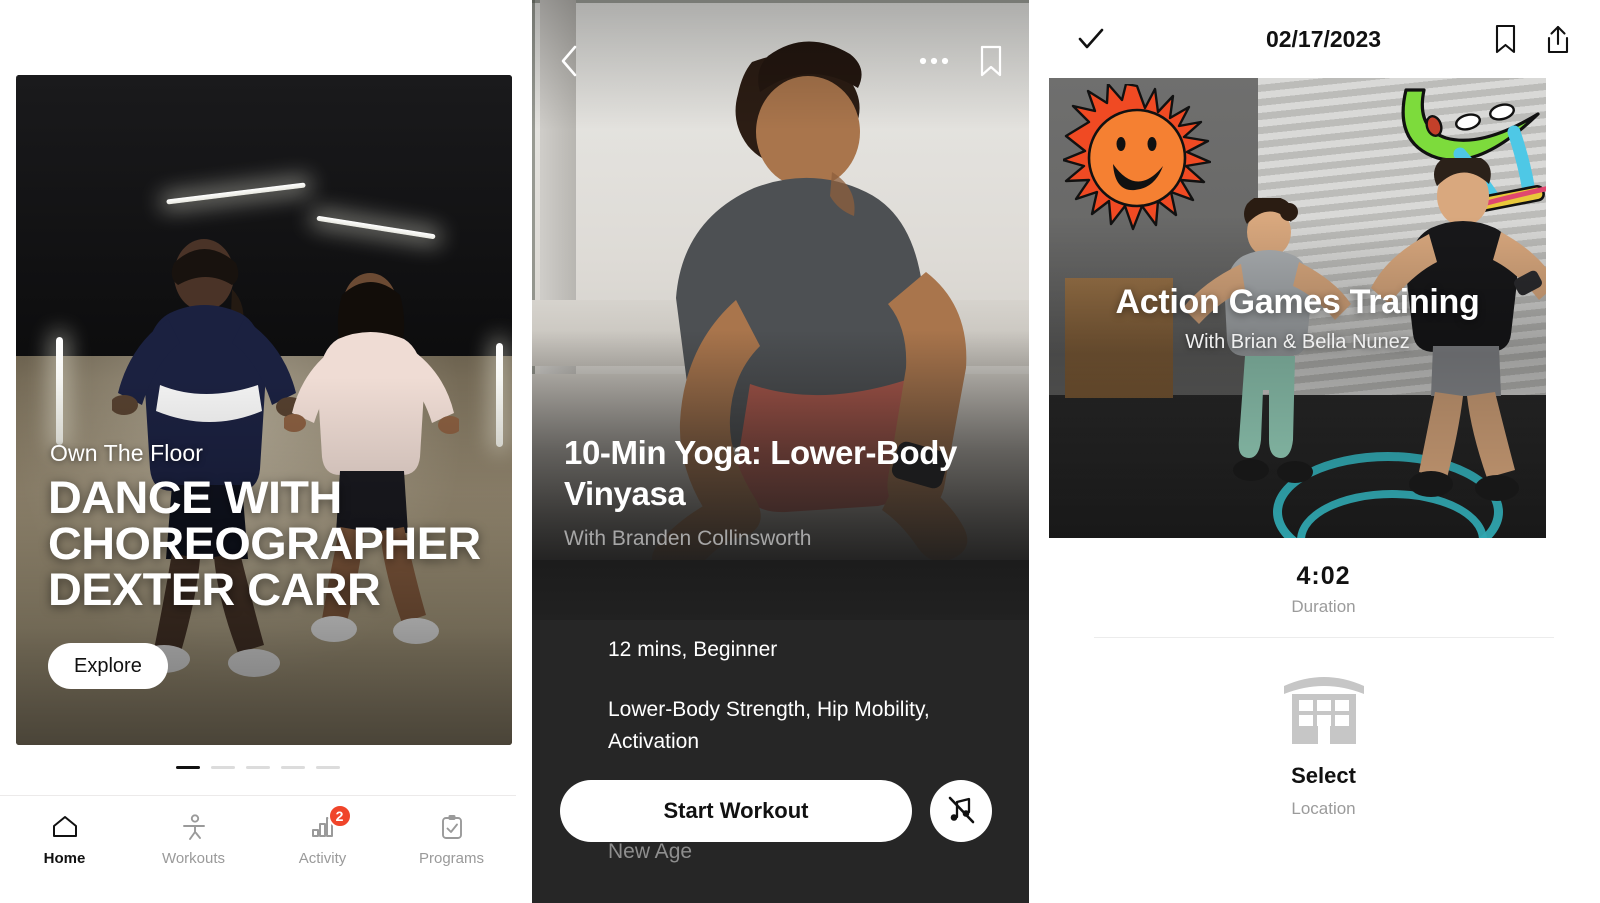  I want to click on chevron-left-icon, so click(569, 61).